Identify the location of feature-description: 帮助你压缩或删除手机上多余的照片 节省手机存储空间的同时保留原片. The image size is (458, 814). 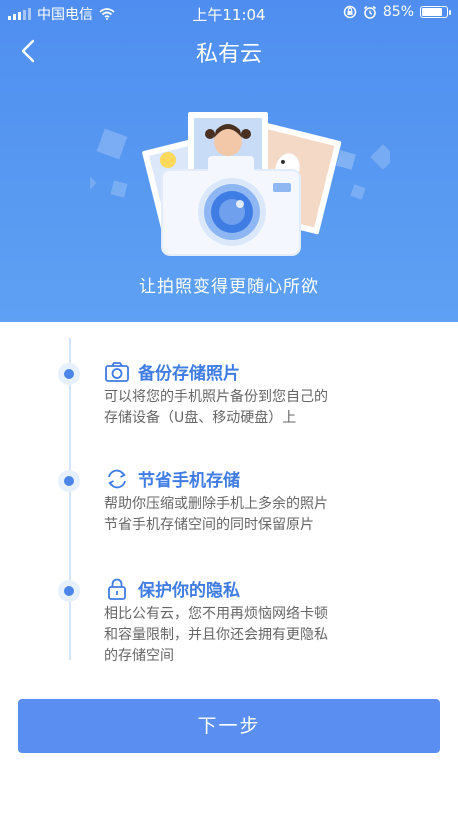
(254, 515).